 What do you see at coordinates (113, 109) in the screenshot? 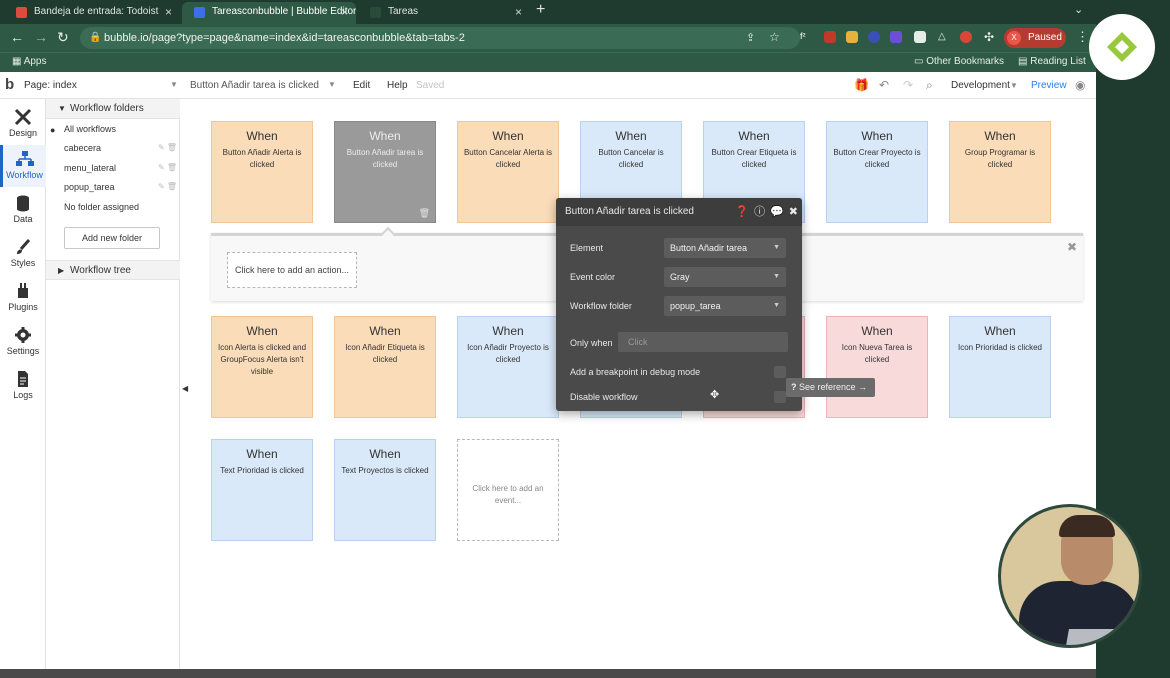
I see `workflow-folders-header: ▼ Workflow folders` at bounding box center [113, 109].